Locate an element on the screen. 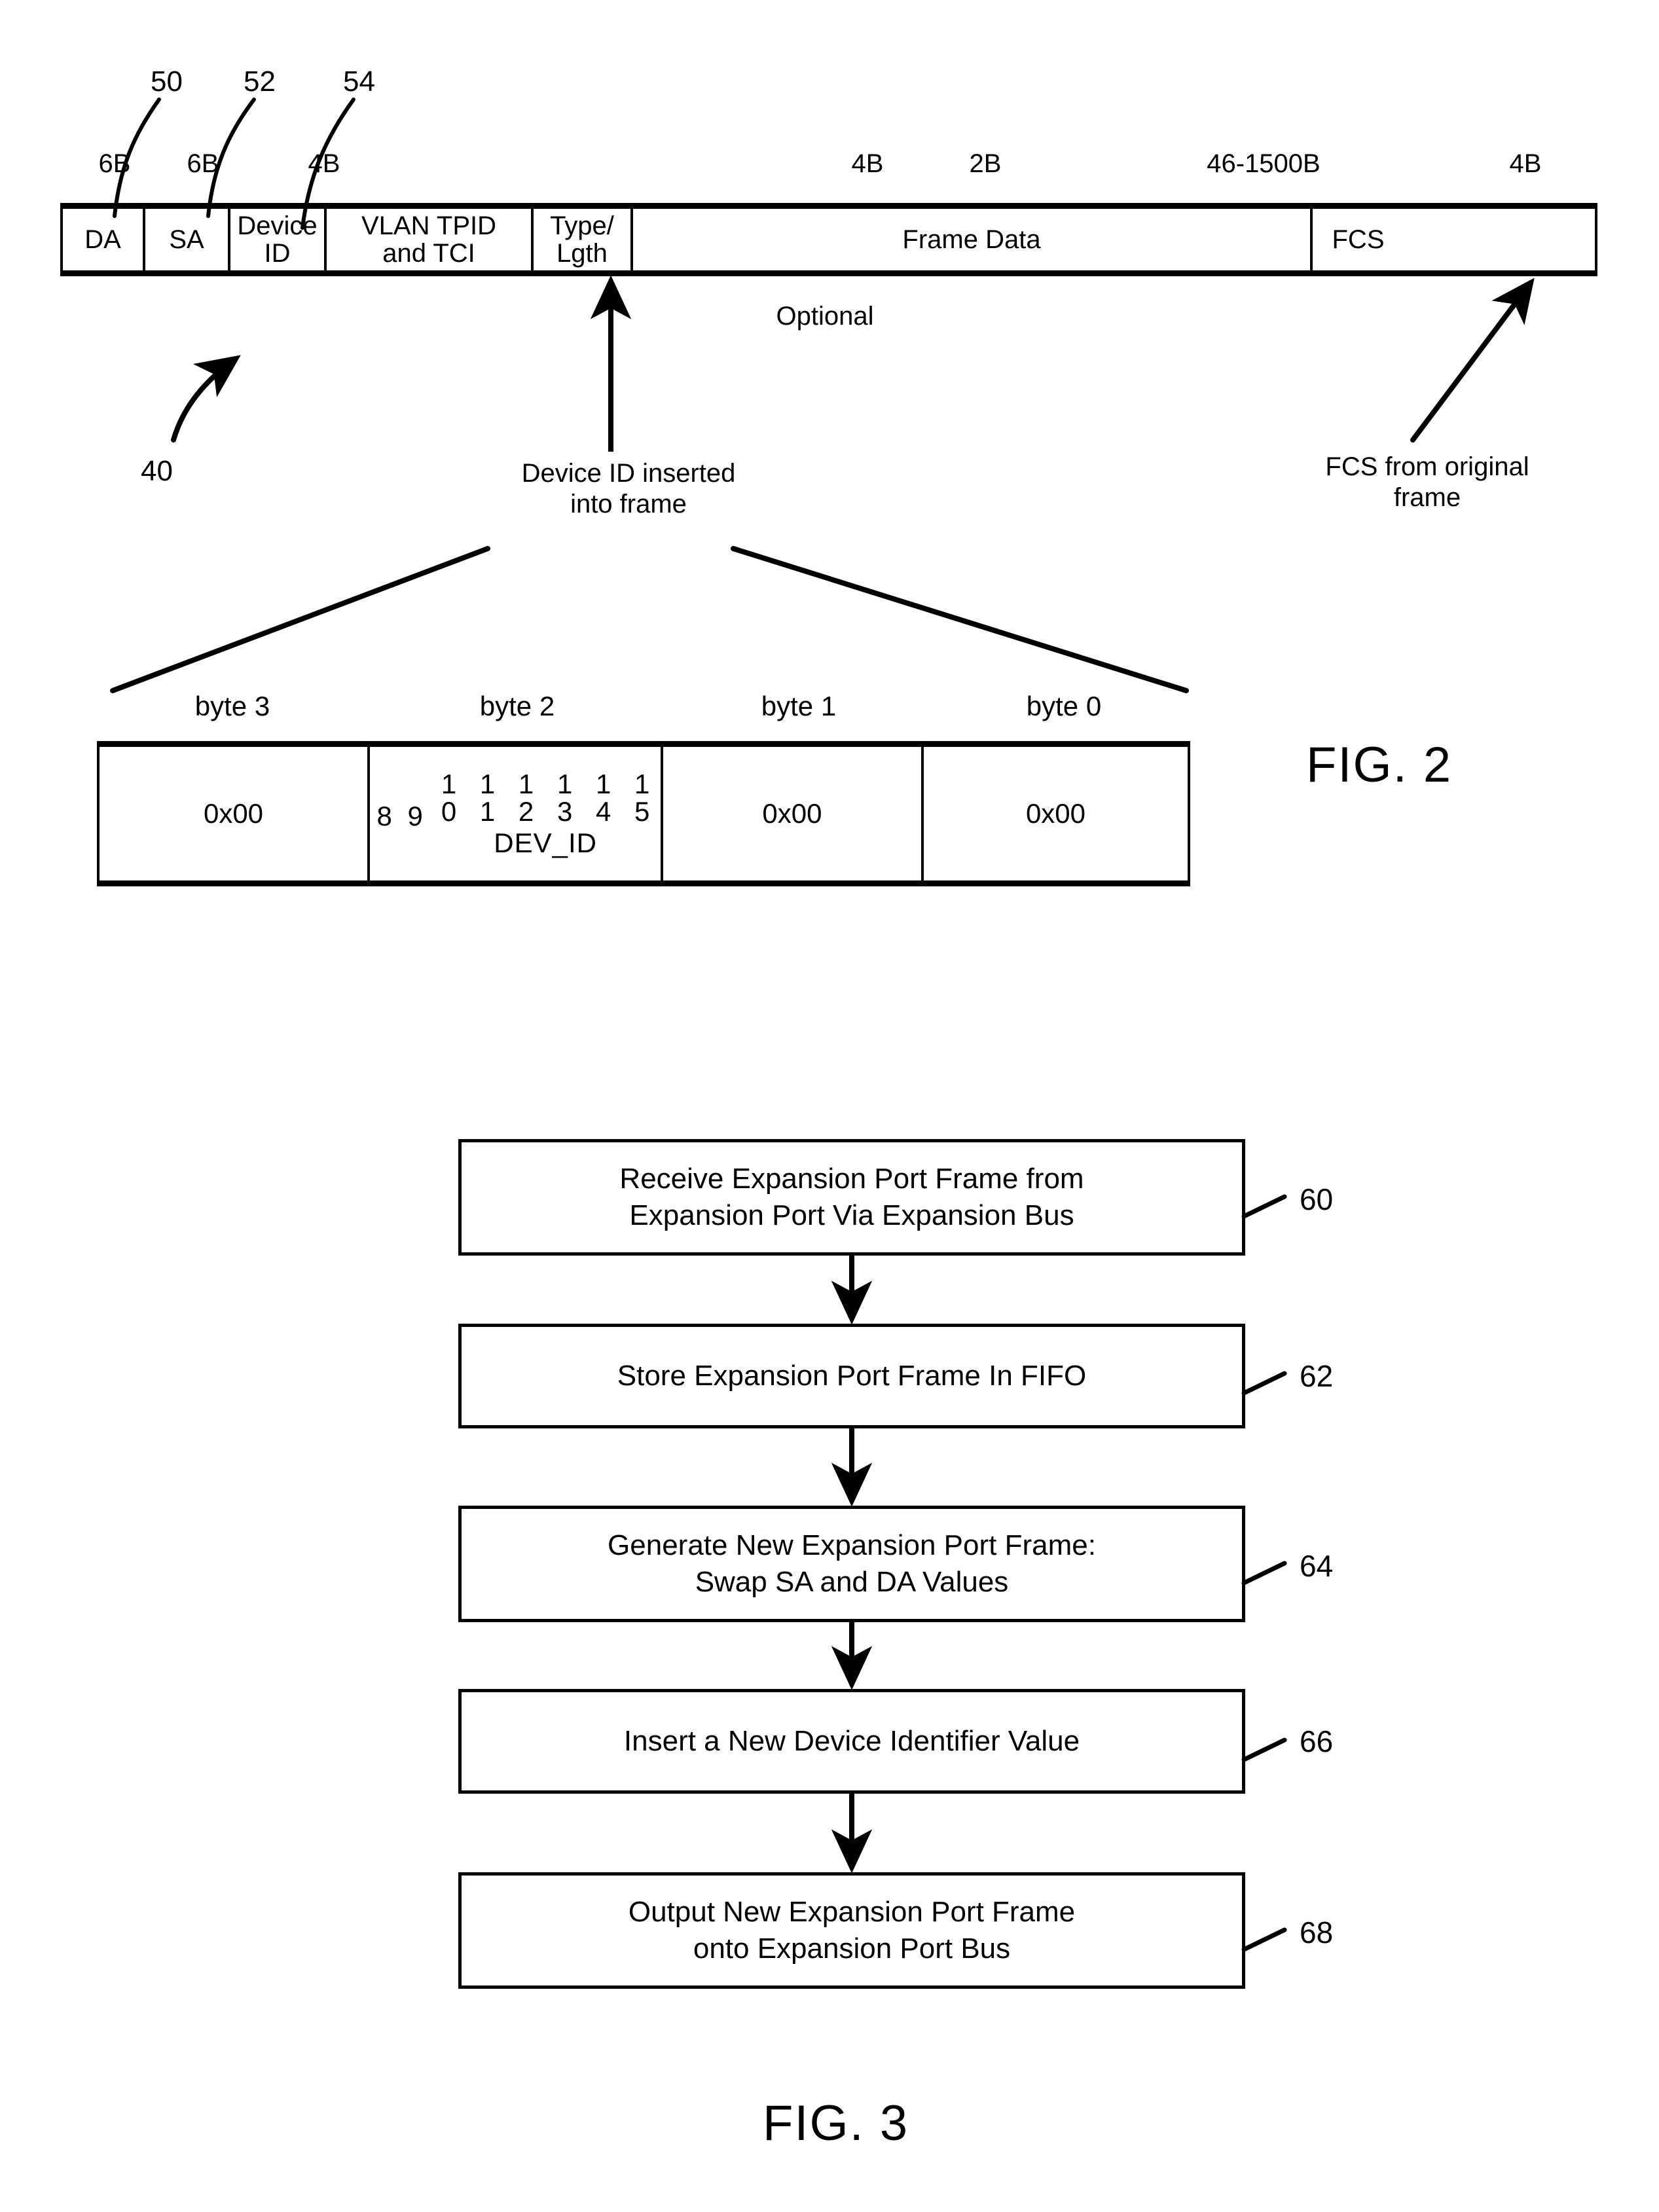 The image size is (1659, 2212). frame-field-type-label-line2: Lgth is located at coordinates (582, 254).